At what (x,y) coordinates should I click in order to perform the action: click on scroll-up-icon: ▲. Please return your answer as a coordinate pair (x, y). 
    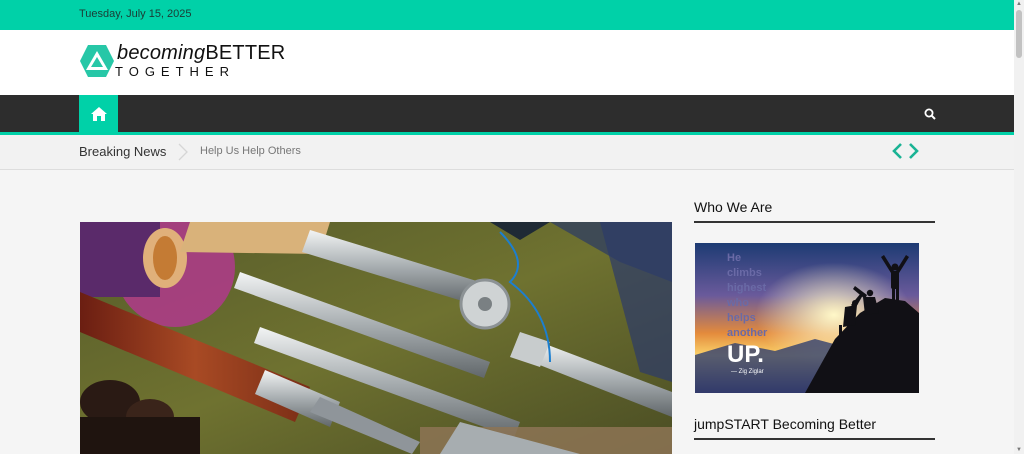
    Looking at the image, I should click on (1019, 4).